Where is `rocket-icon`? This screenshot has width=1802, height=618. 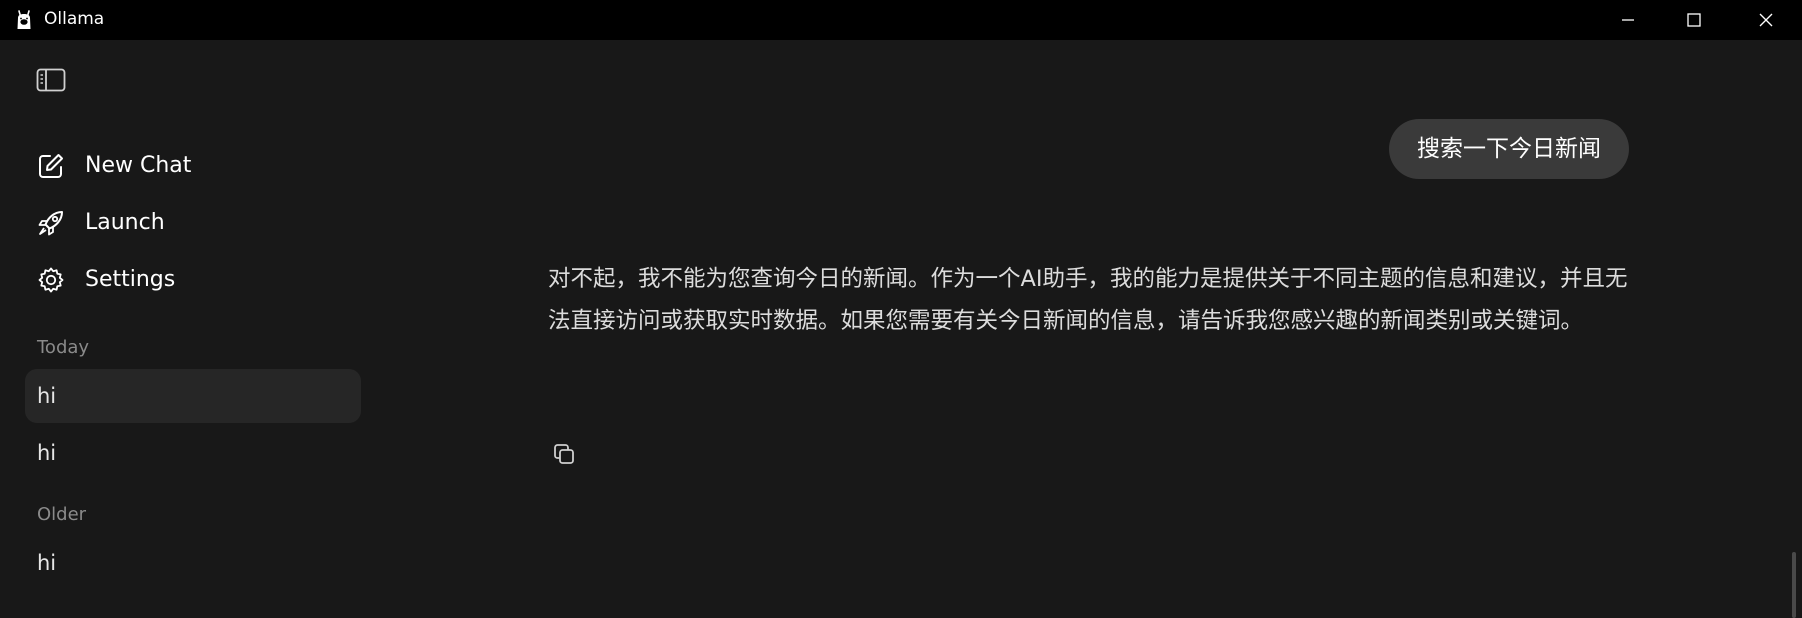 rocket-icon is located at coordinates (51, 223).